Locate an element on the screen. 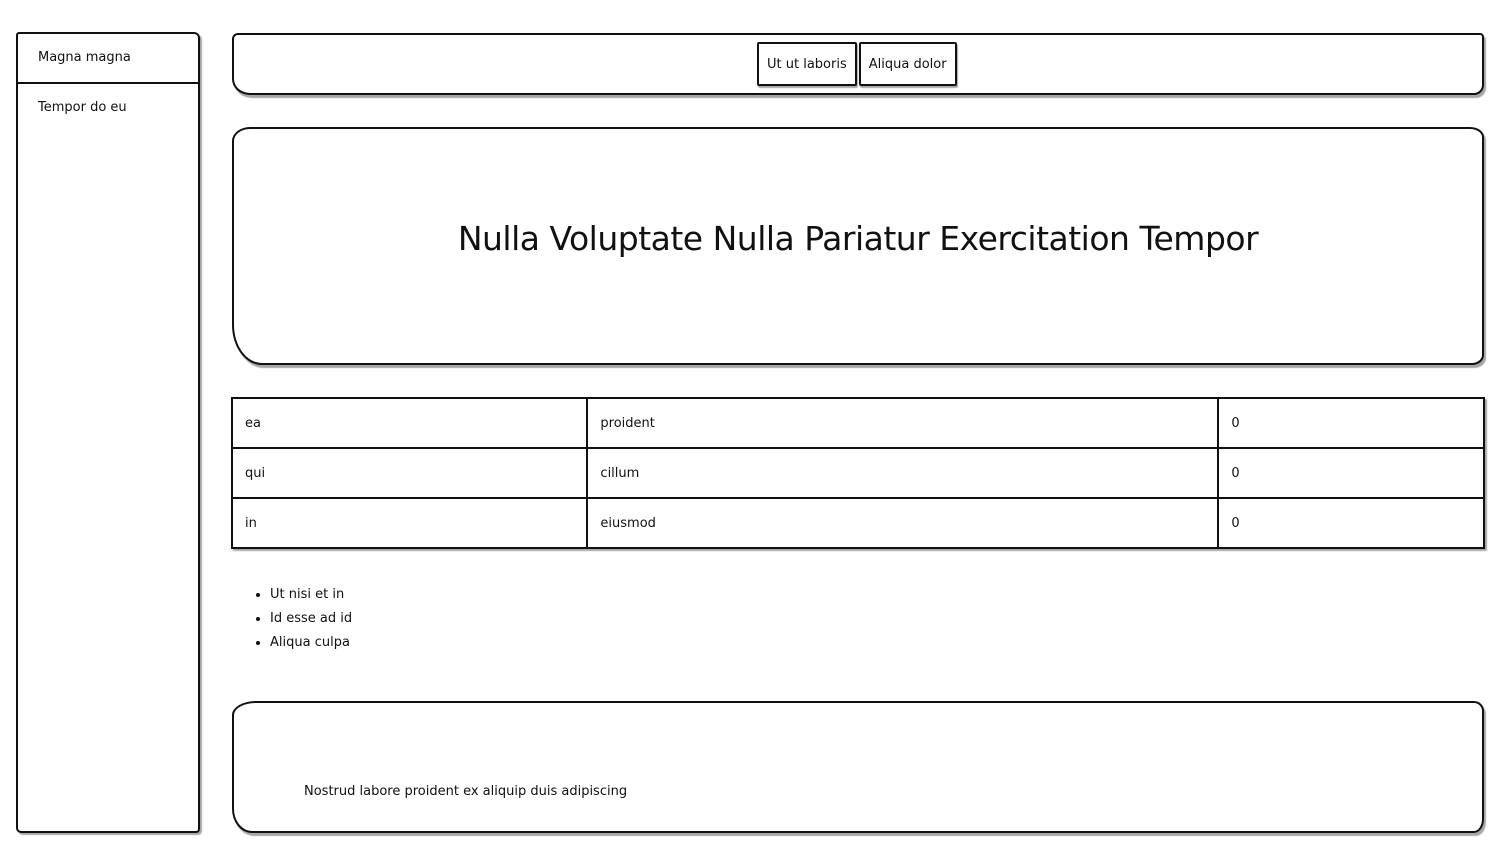 Image resolution: width=1500 pixels, height=865 pixels. table-row: in eiusmod 0 is located at coordinates (857, 523).